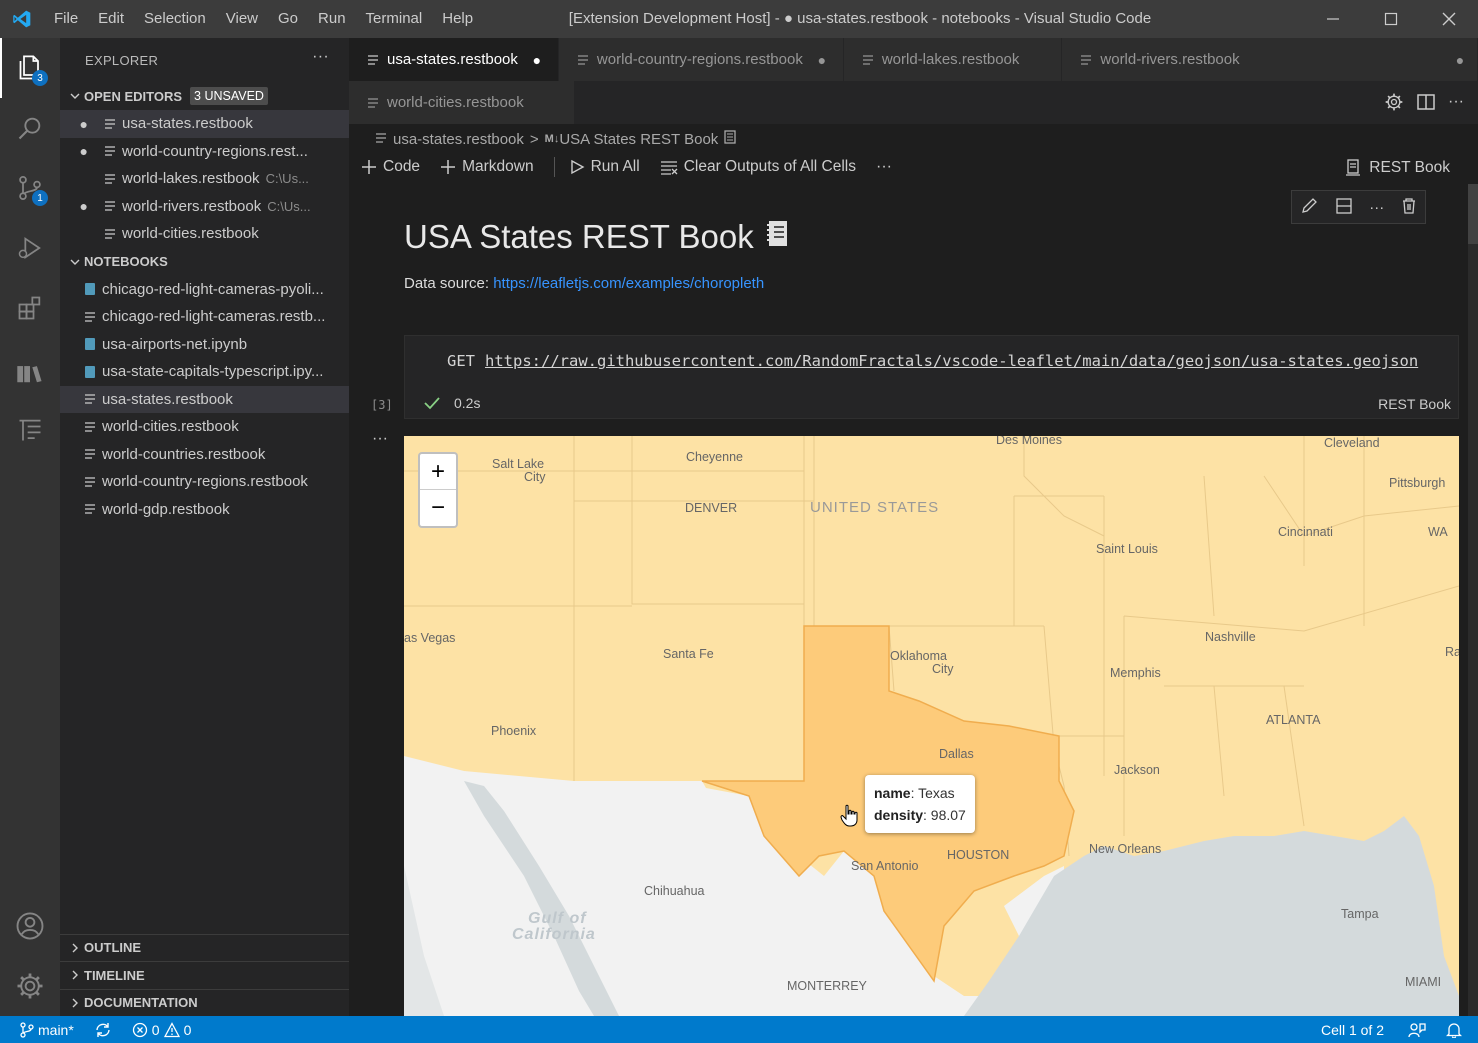 The height and width of the screenshot is (1043, 1478). What do you see at coordinates (455, 102) in the screenshot?
I see `tab-label: world-cities.restbook` at bounding box center [455, 102].